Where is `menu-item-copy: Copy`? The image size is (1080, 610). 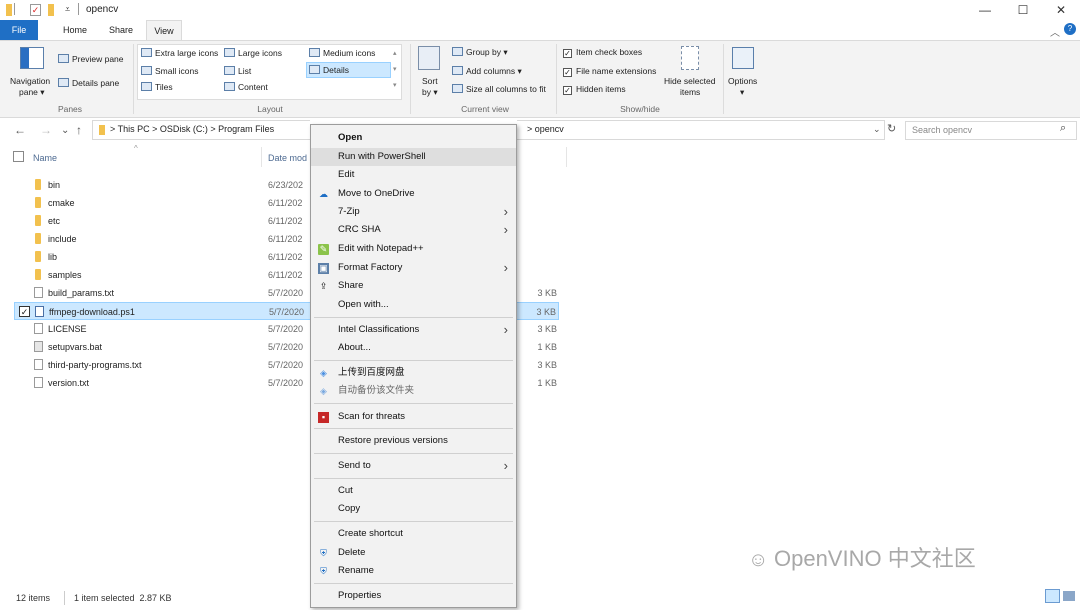
menu-item-copy: Copy is located at coordinates (413, 509).